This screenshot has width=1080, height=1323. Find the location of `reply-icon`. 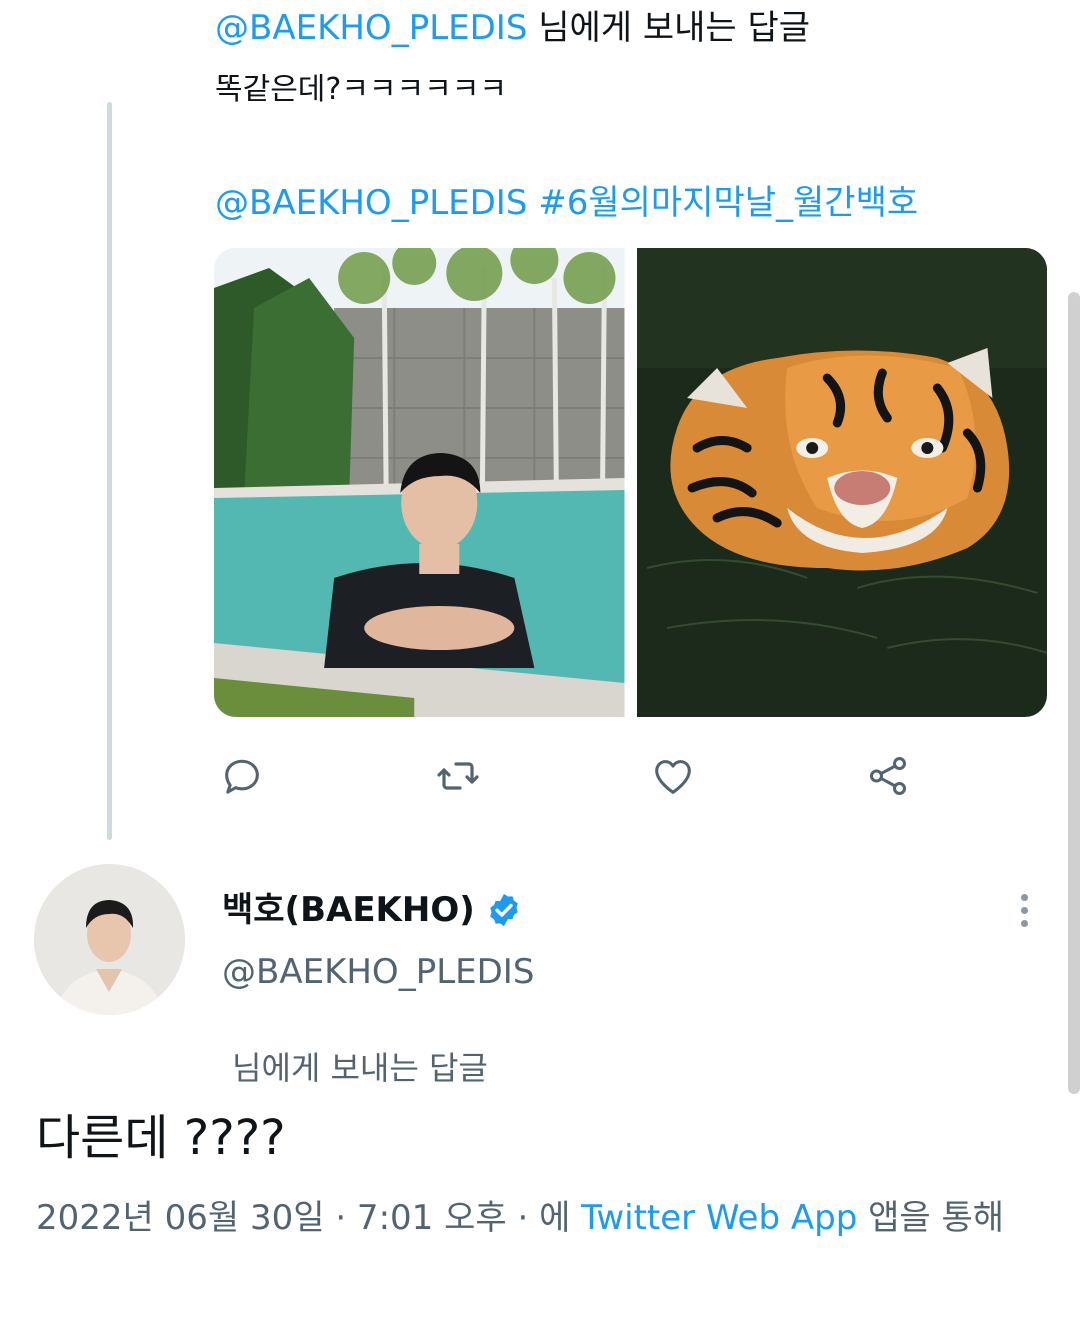

reply-icon is located at coordinates (242, 776).